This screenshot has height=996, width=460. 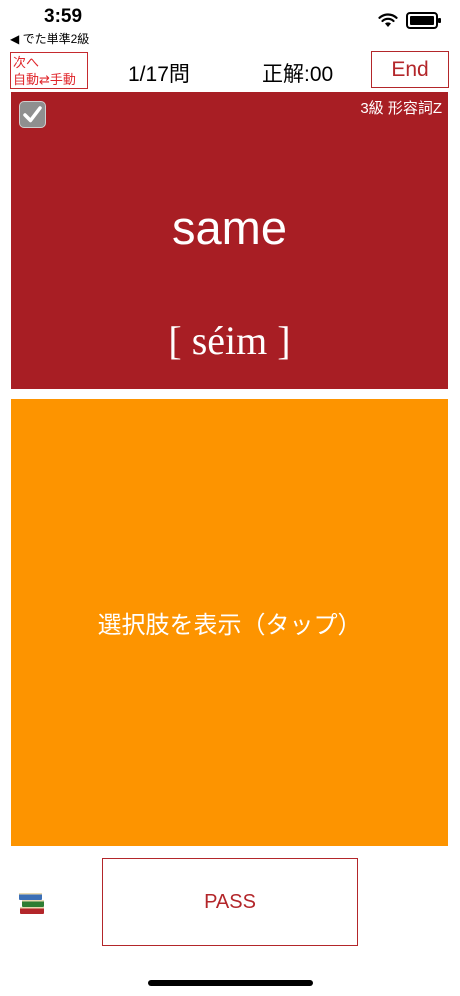 I want to click on wifi-icon, so click(x=388, y=20).